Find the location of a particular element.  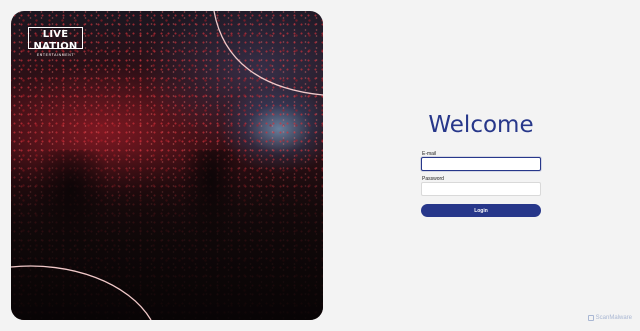

password-field is located at coordinates (481, 189).